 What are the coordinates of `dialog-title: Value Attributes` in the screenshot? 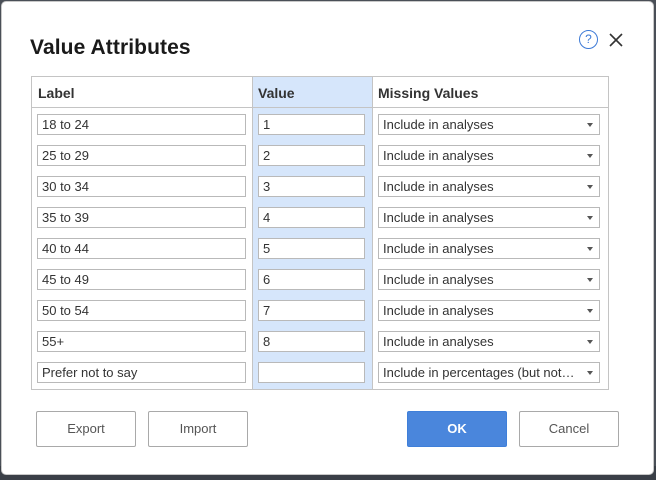 It's located at (110, 47).